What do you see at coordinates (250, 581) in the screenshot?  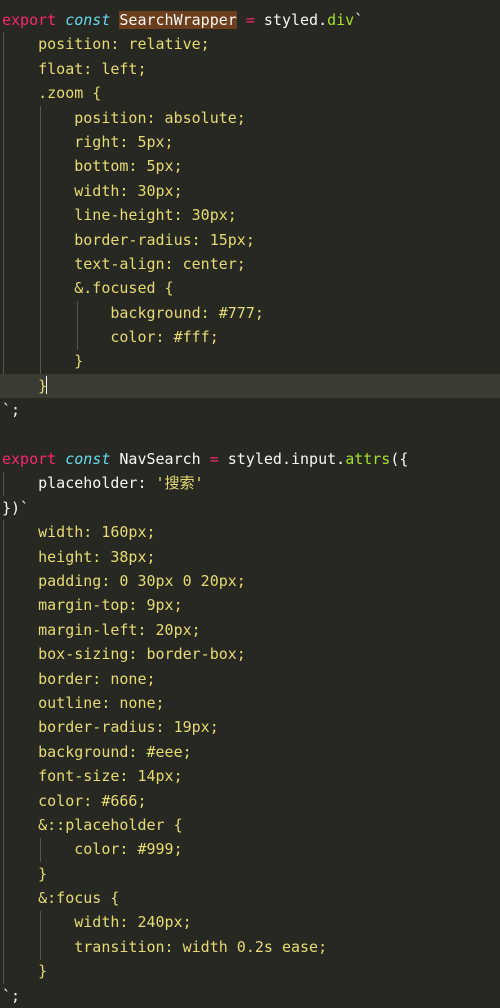 I see `code-line: padding: 0 30px 0 20px;` at bounding box center [250, 581].